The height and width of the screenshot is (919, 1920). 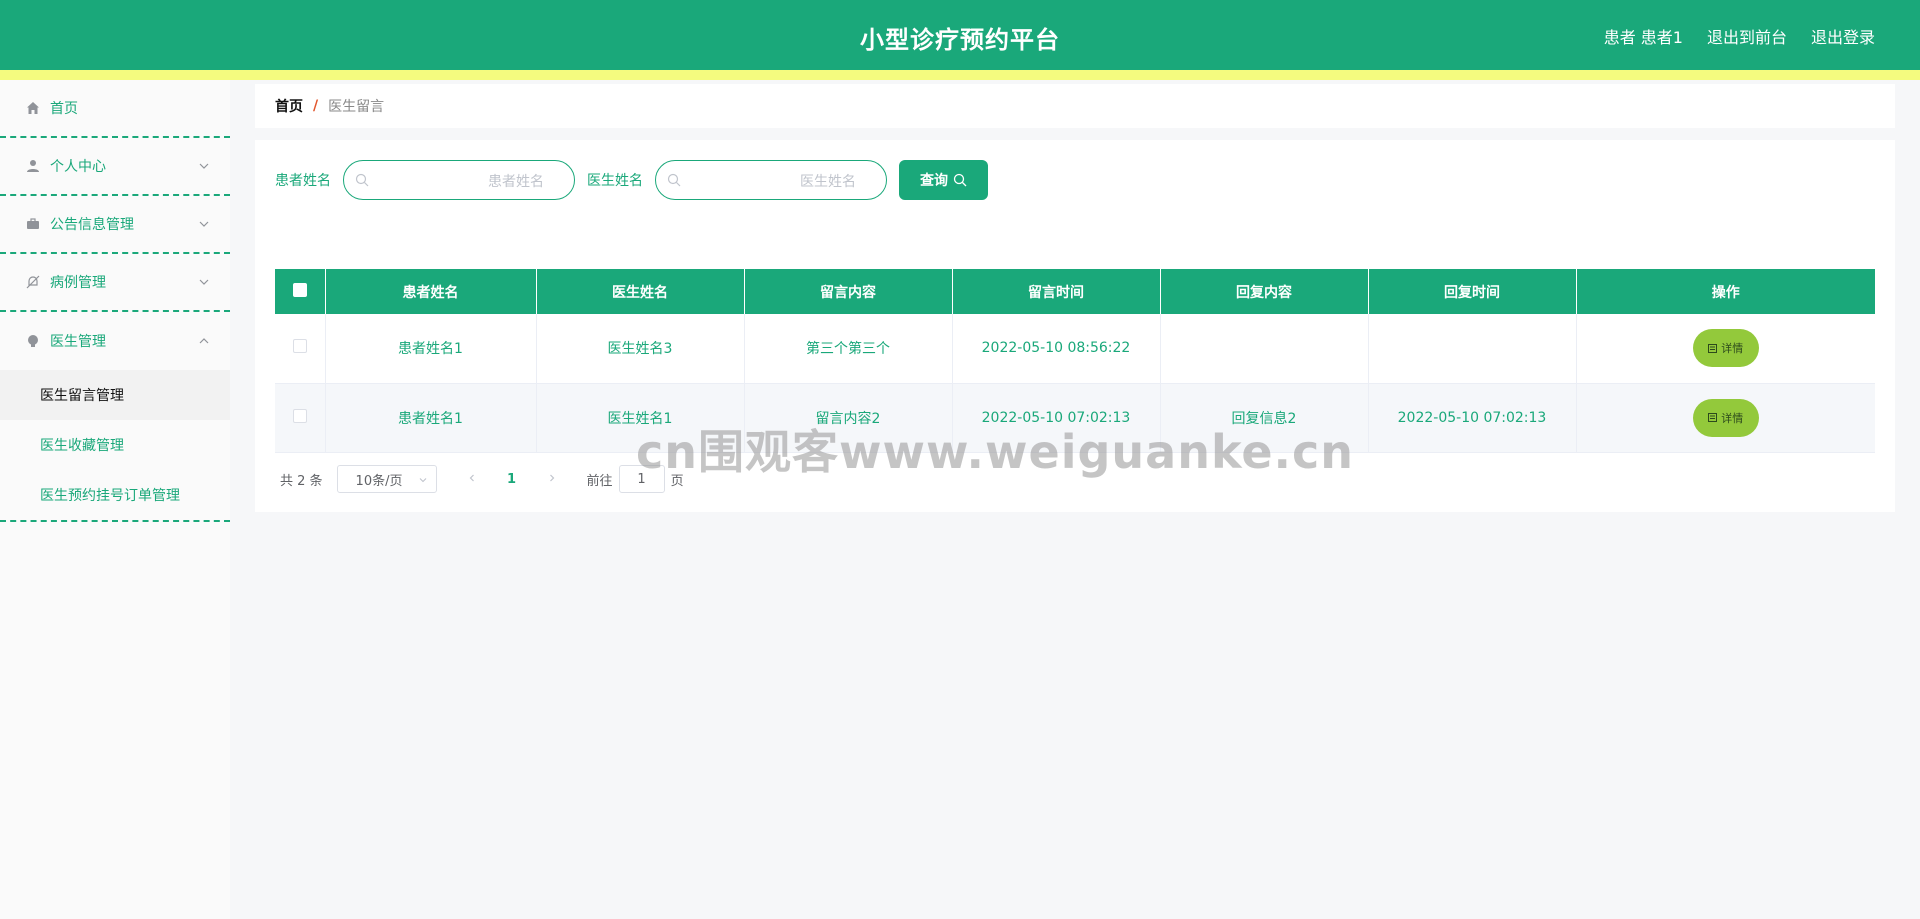 I want to click on breadcrumb-home: 首页, so click(x=289, y=106).